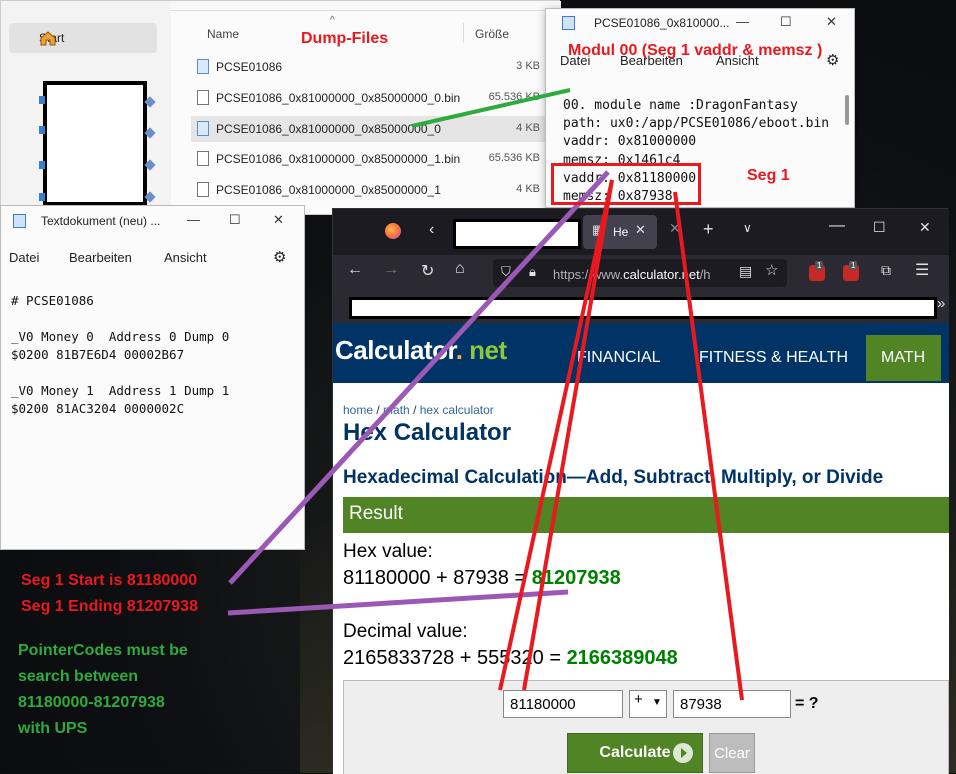  What do you see at coordinates (745, 271) in the screenshot?
I see `reader-view-icon: ▤` at bounding box center [745, 271].